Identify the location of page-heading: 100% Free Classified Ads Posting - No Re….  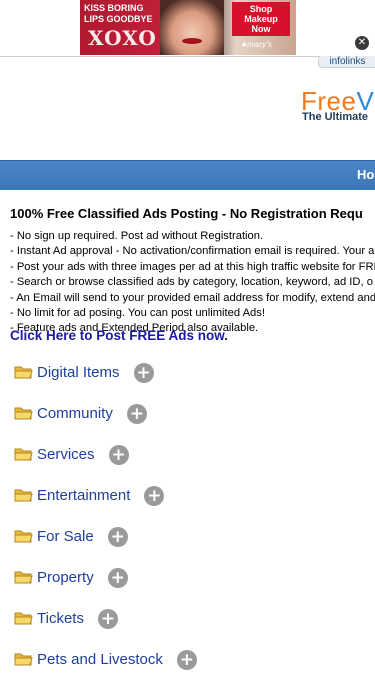
(186, 213).